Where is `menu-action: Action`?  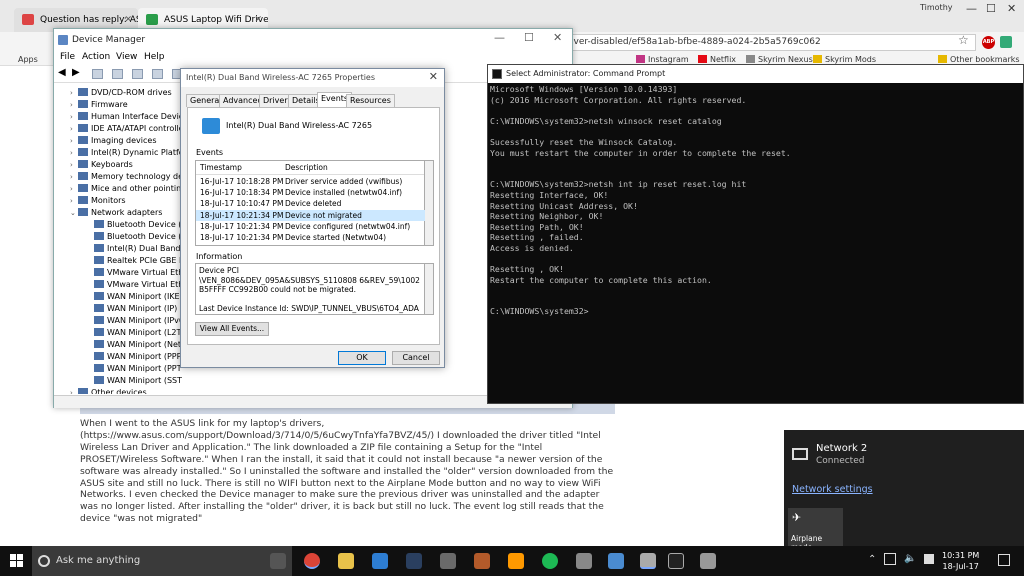
menu-action: Action is located at coordinates (96, 57).